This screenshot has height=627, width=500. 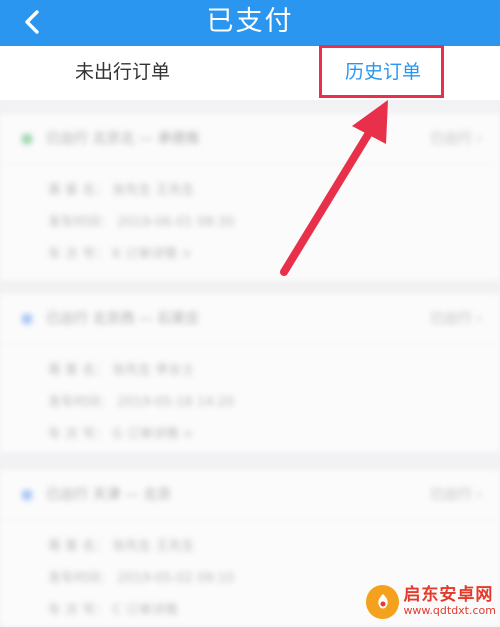 I want to click on app-header: 已支付, so click(x=250, y=23).